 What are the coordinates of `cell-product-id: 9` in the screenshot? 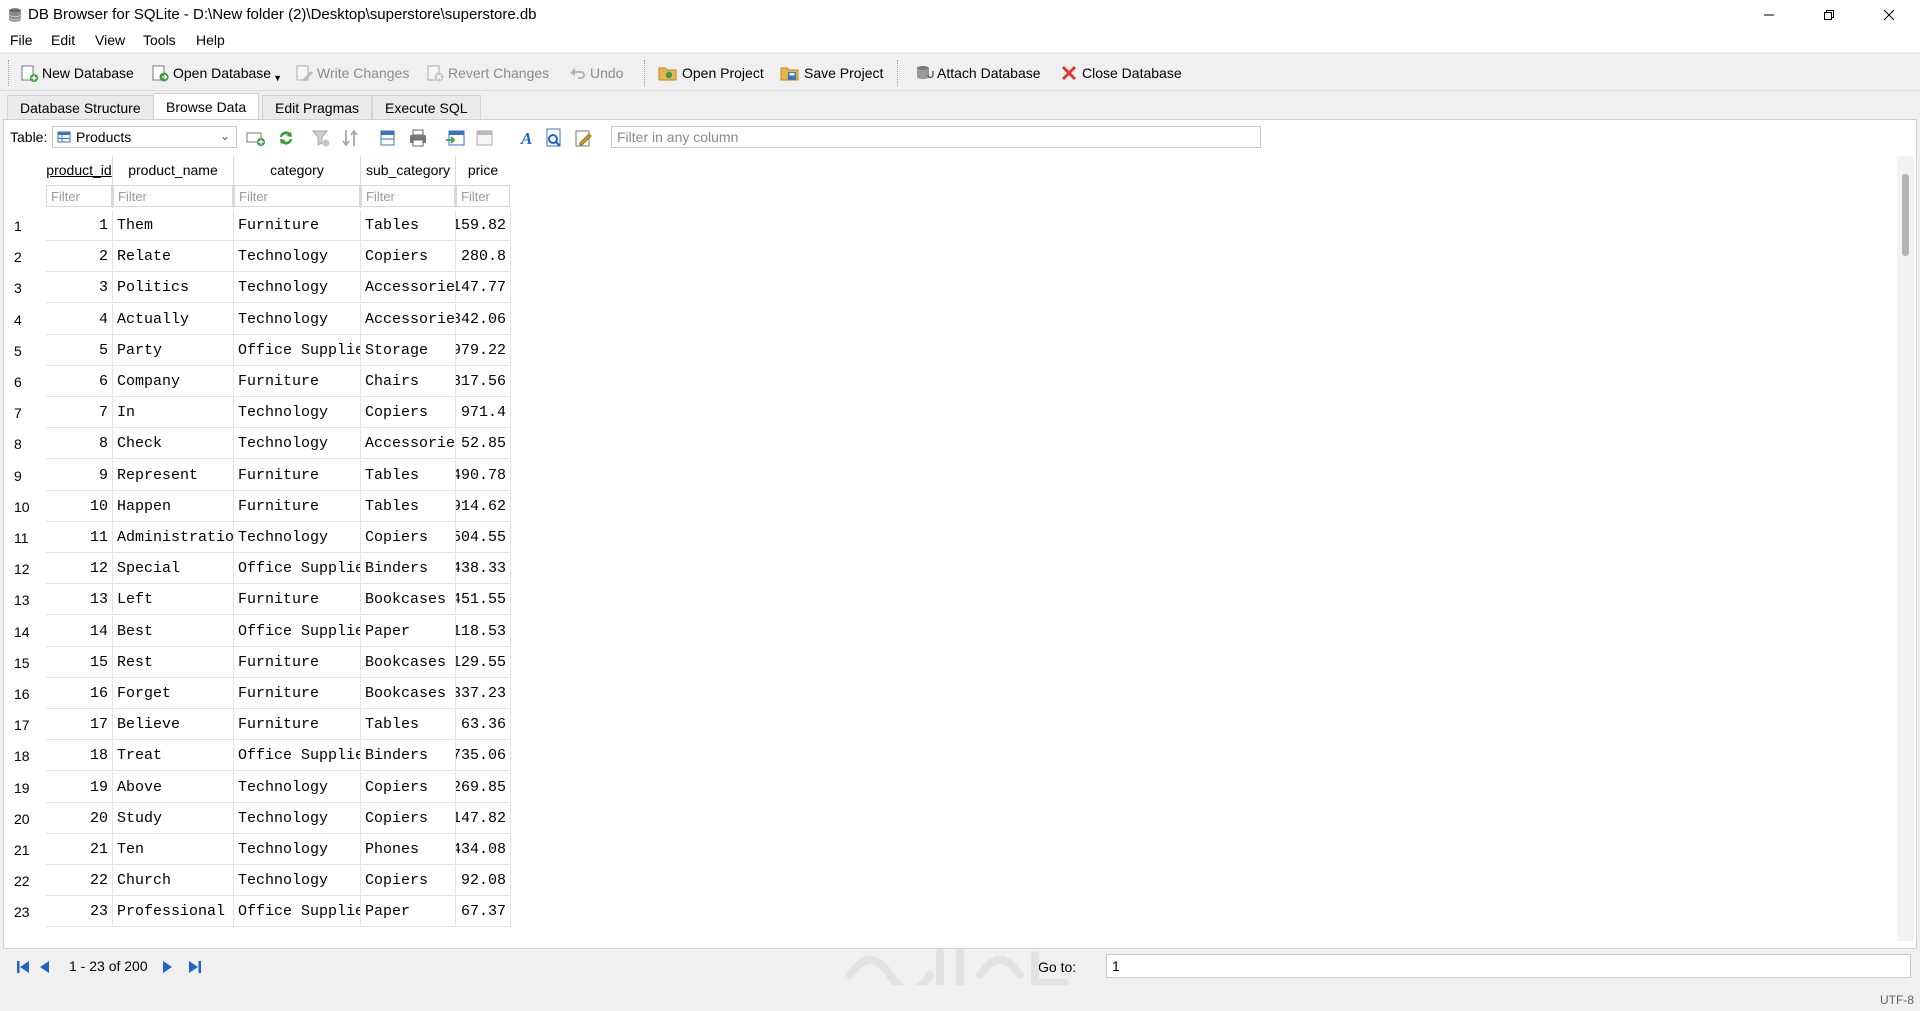 It's located at (79, 475).